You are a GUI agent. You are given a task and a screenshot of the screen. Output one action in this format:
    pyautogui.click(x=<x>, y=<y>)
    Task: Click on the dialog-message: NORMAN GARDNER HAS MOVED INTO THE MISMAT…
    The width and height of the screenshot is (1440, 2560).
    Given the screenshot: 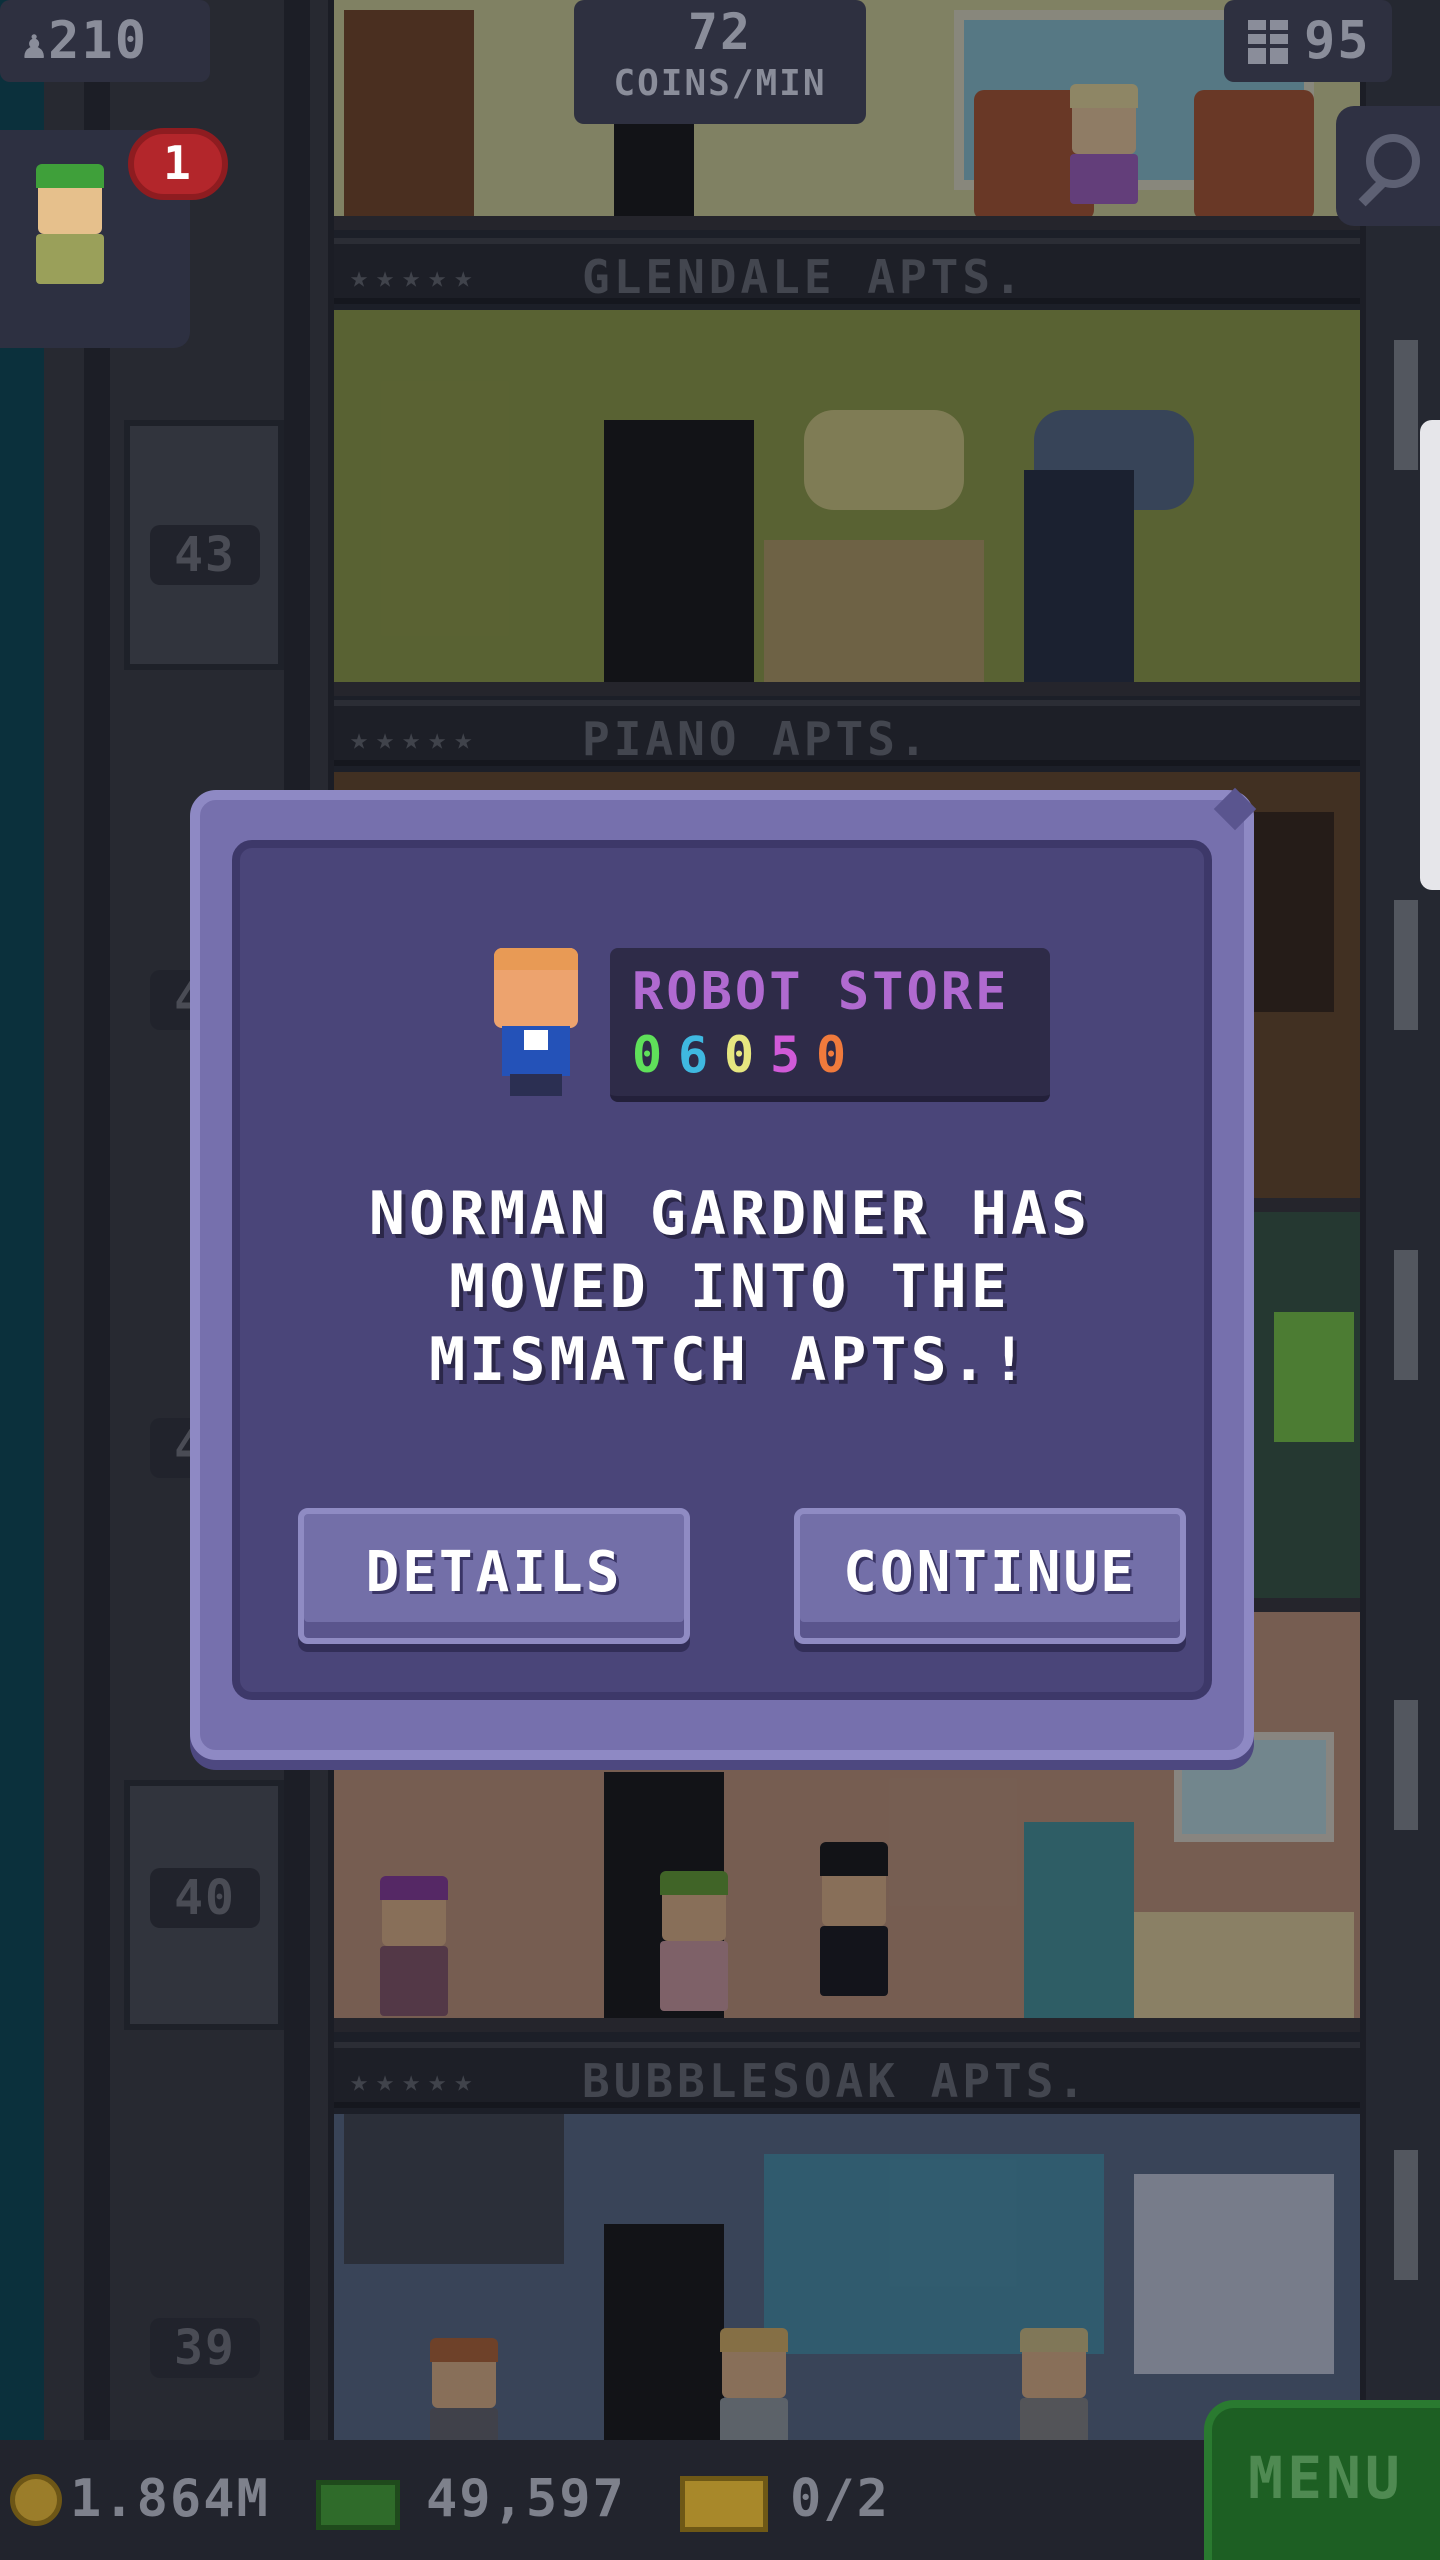 What is the action you would take?
    pyautogui.click(x=730, y=1287)
    